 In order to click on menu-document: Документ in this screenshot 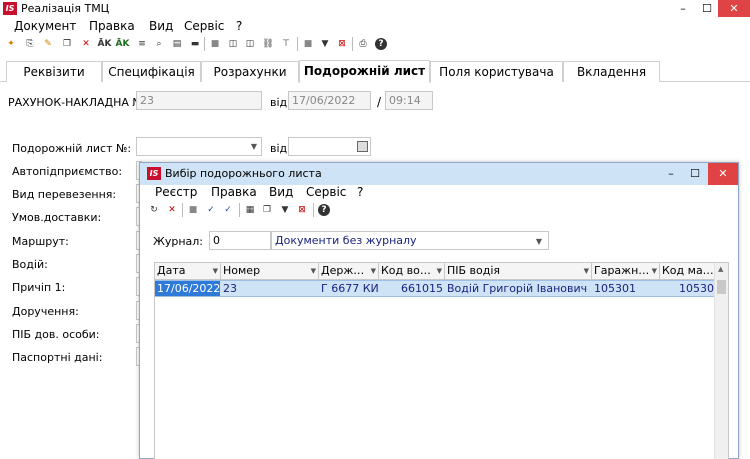, I will do `click(45, 26)`.